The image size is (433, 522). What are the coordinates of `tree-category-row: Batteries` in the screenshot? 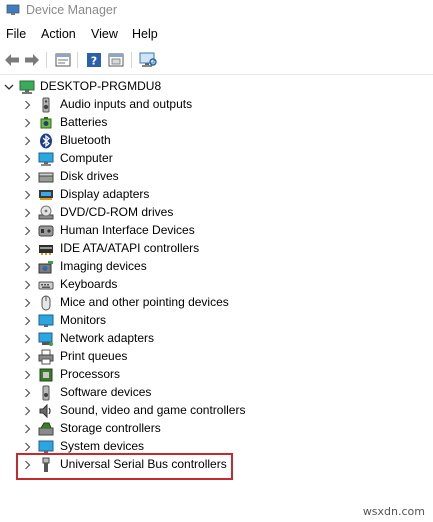 It's located at (216, 123).